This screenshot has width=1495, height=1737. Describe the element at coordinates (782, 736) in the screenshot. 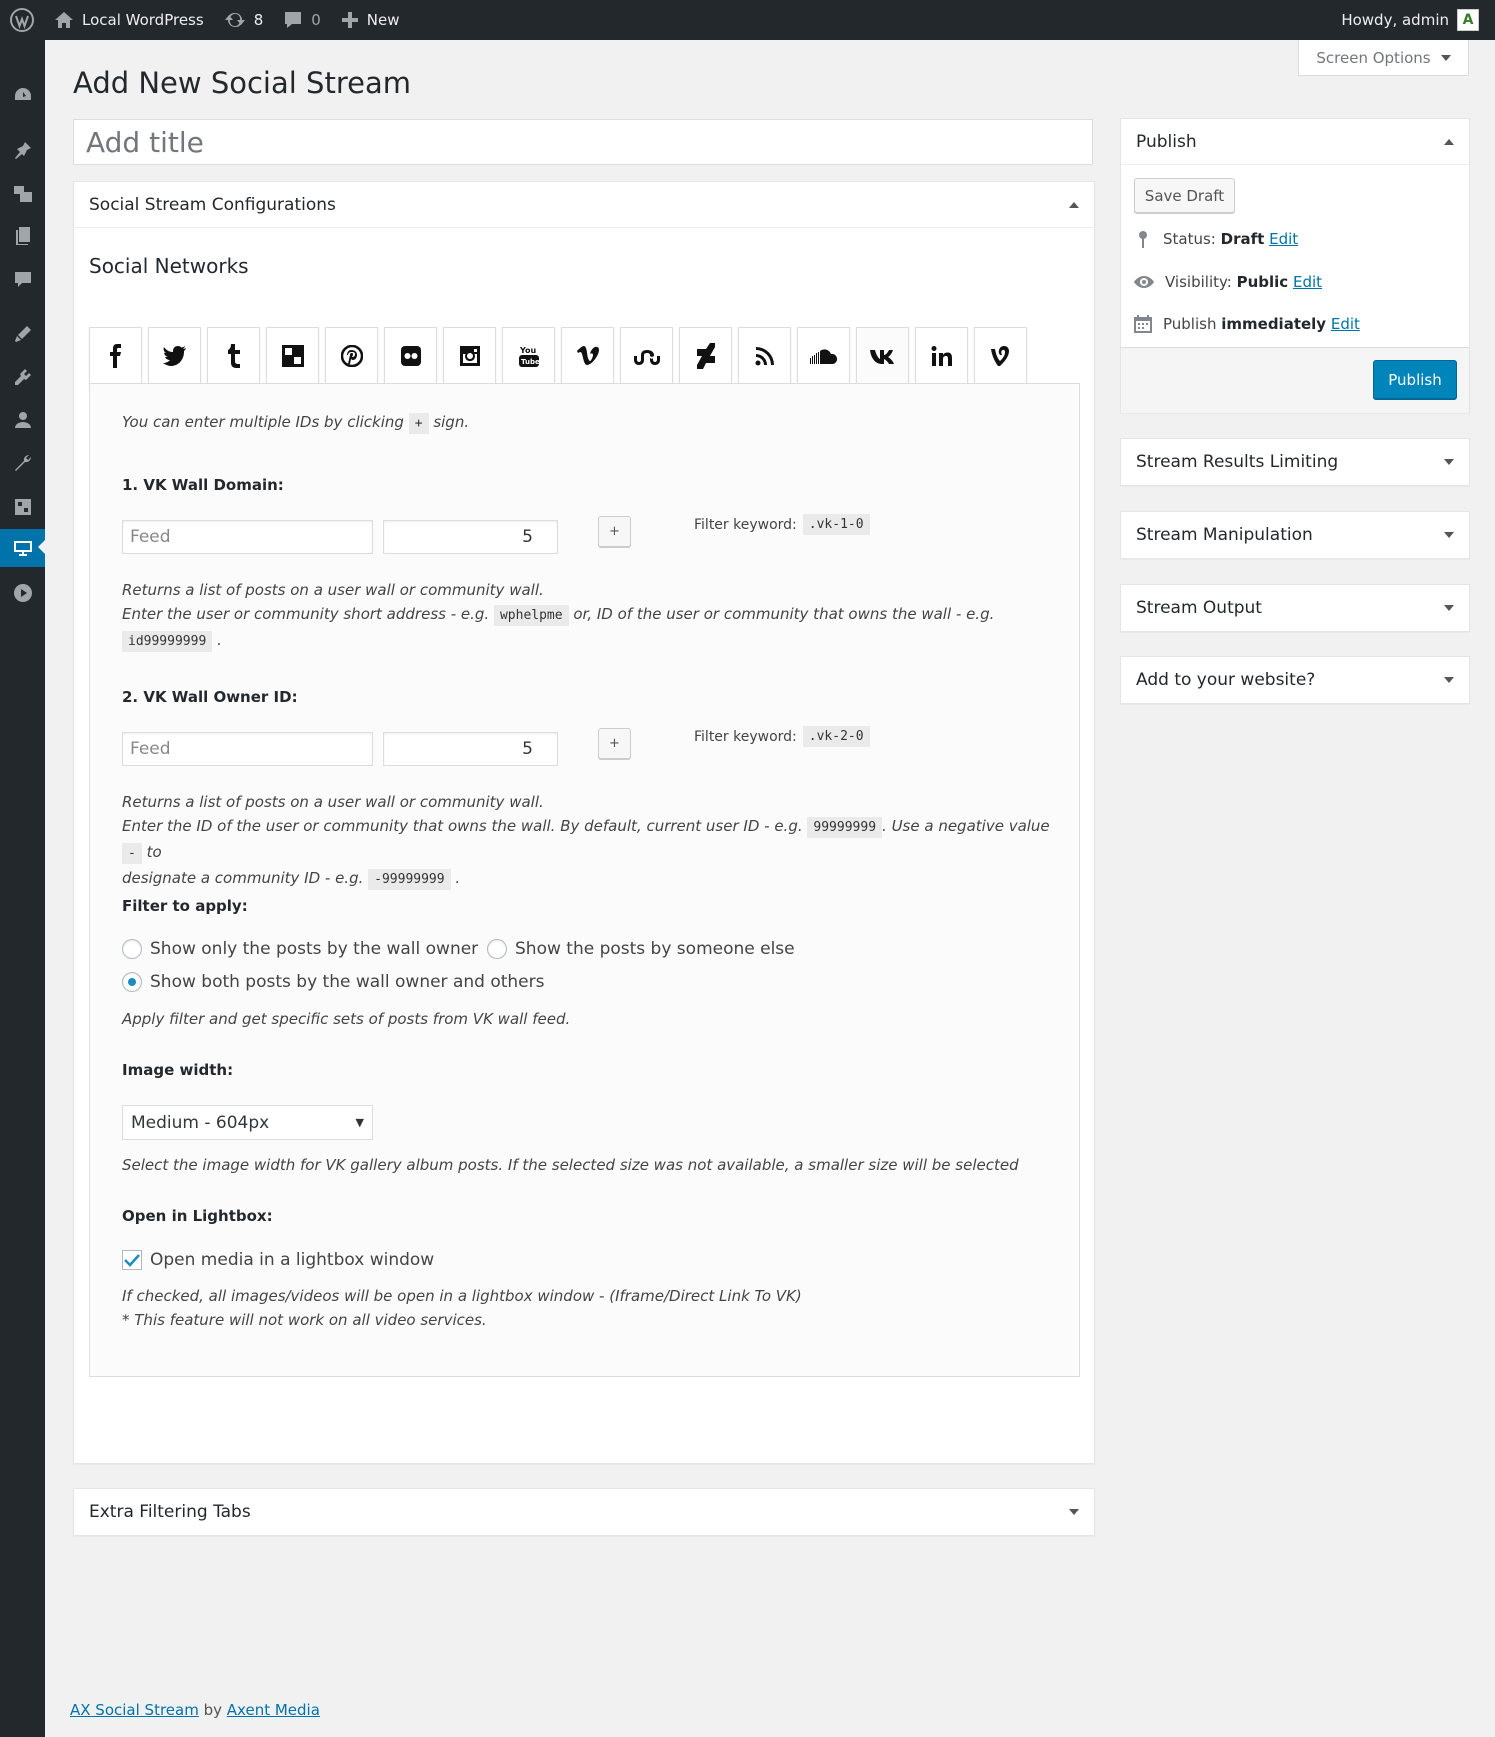

I see `vk-wall-owner-id-filter-keyword: Filter keyword: .vk-2-0` at that location.